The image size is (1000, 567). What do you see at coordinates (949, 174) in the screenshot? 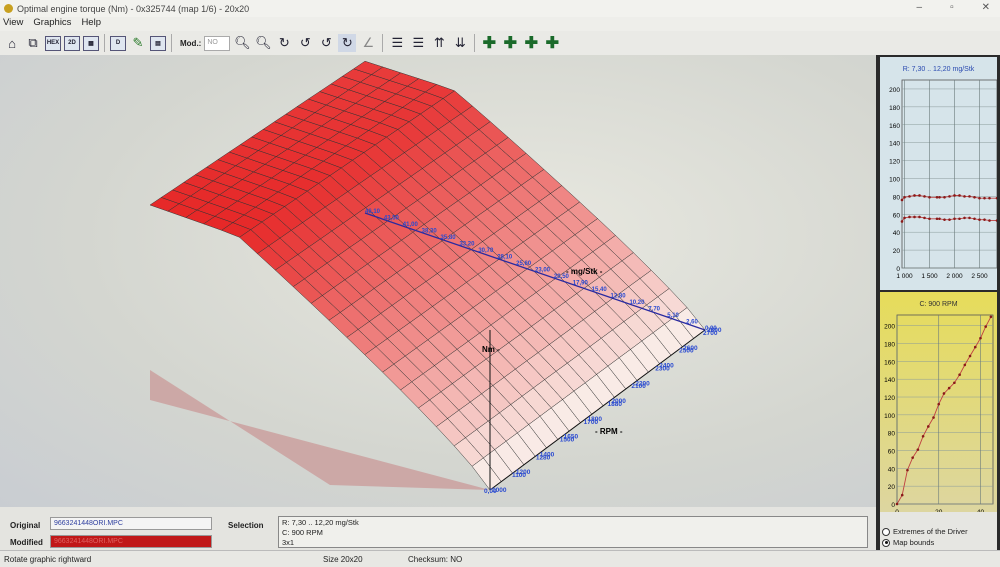
I see `plot-frame` at bounding box center [949, 174].